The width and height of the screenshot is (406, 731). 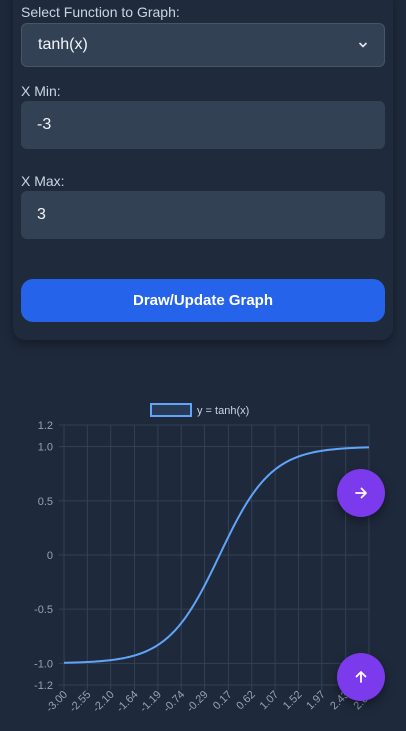 I want to click on arrow-right-icon, so click(x=361, y=493).